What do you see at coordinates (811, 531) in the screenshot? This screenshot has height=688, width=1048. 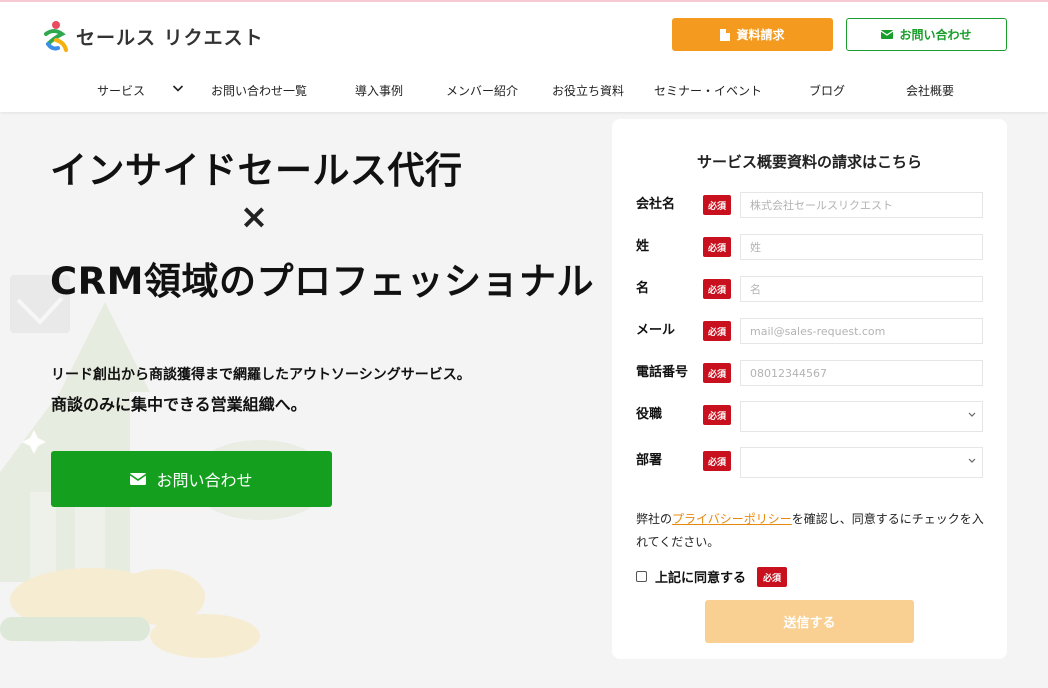 I see `privacy-notice: 弊社のプライバシーポリシーを確認し、同意するにチェックを入れてください。` at bounding box center [811, 531].